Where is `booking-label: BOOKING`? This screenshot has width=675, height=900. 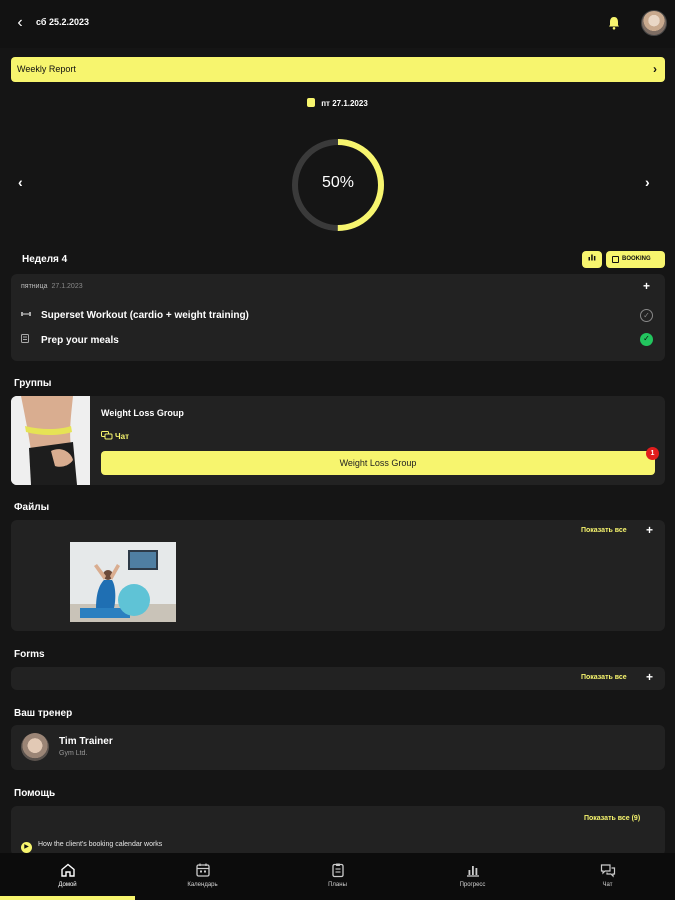
booking-label: BOOKING is located at coordinates (636, 259).